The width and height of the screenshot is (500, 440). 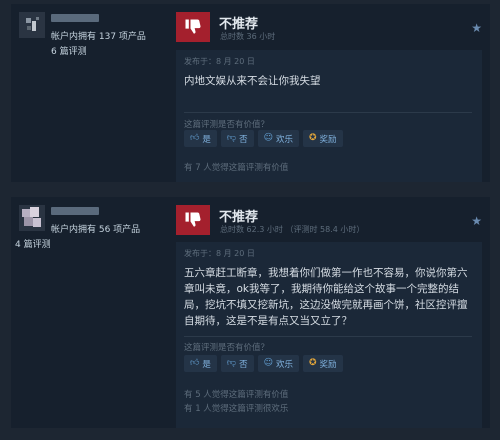 What do you see at coordinates (69, 50) in the screenshot?
I see `author-reviews-count: 6 篇评测` at bounding box center [69, 50].